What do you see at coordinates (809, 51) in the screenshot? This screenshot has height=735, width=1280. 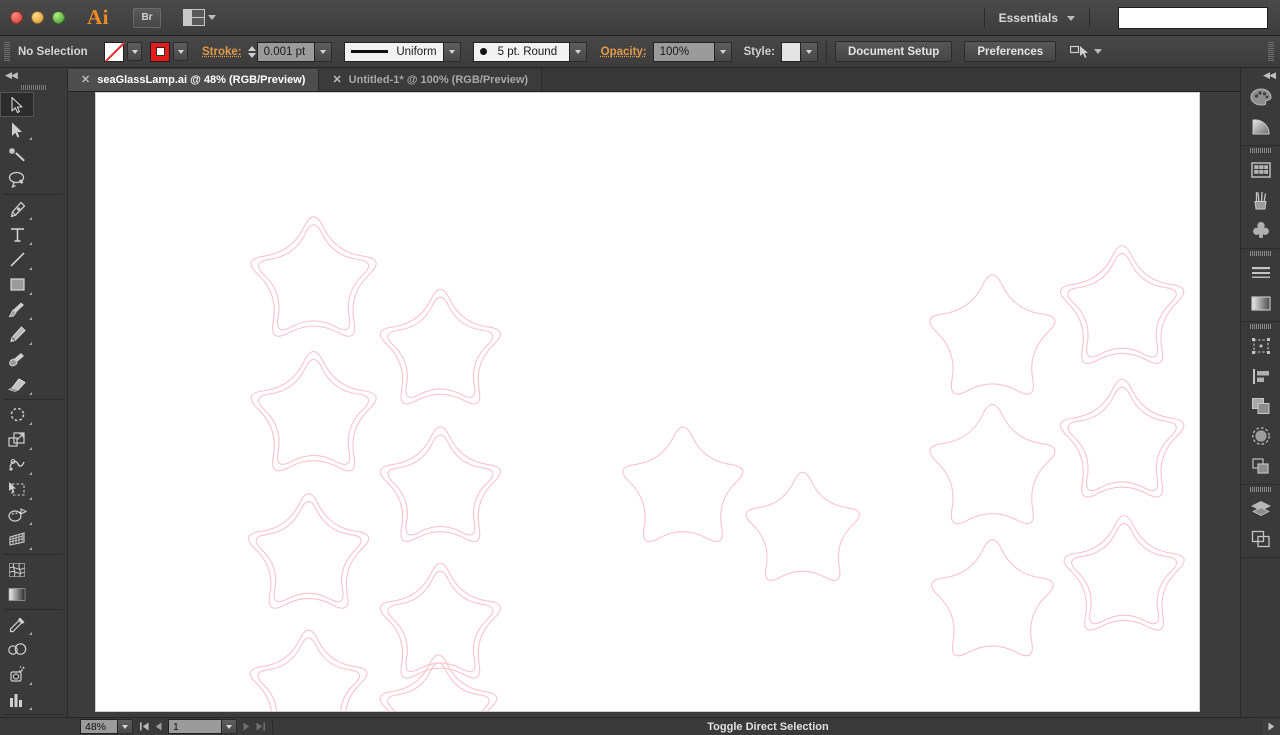 I see `graphic-style-dropdown` at bounding box center [809, 51].